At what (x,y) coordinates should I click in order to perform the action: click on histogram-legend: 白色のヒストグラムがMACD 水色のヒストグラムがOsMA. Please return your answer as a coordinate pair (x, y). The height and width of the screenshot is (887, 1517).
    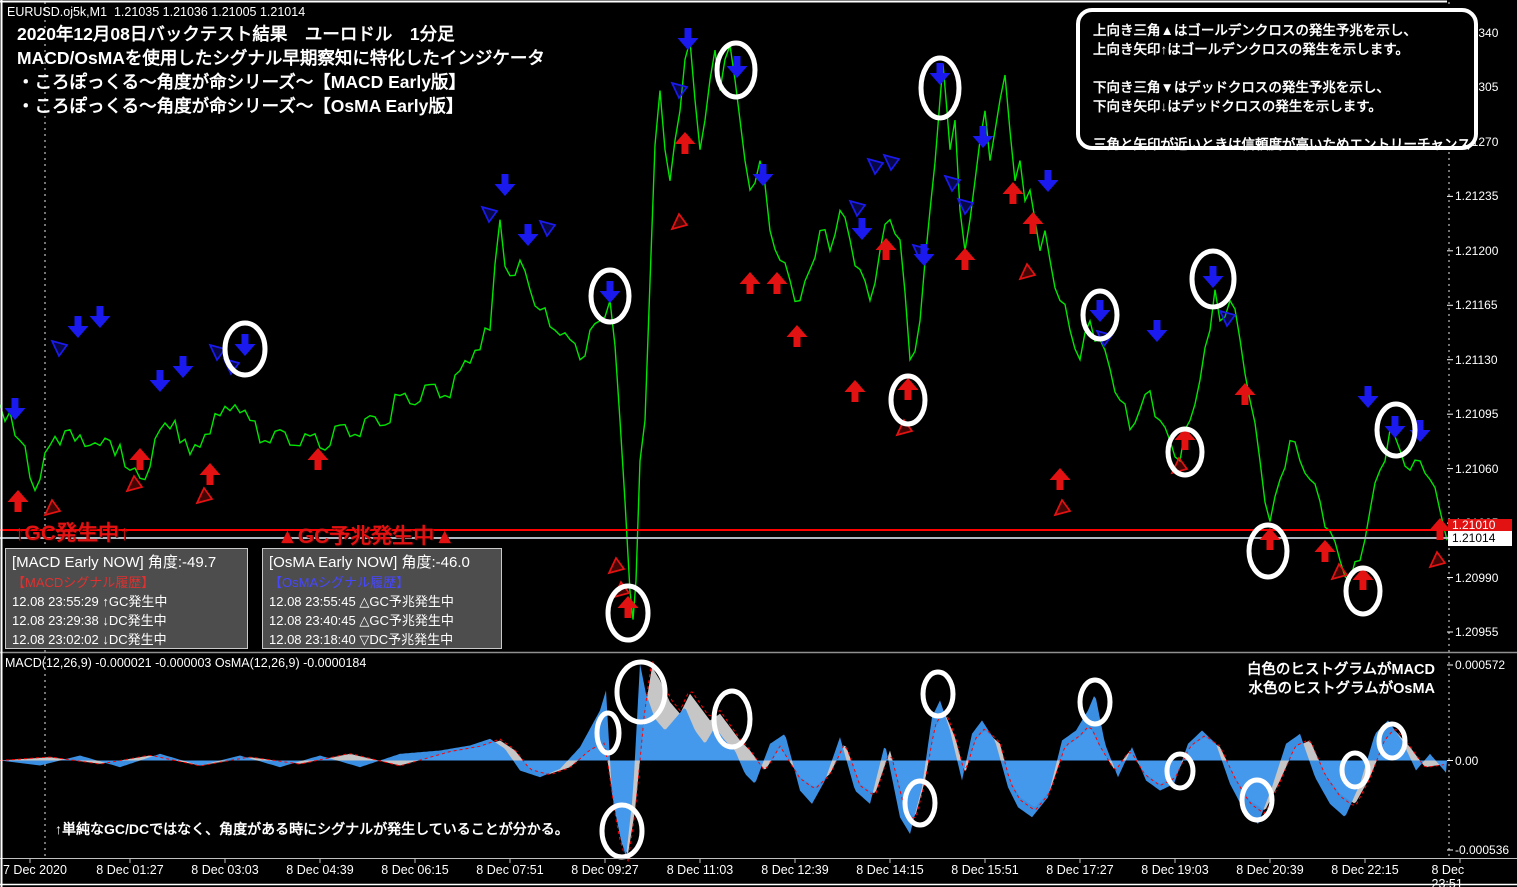
    Looking at the image, I should click on (1341, 680).